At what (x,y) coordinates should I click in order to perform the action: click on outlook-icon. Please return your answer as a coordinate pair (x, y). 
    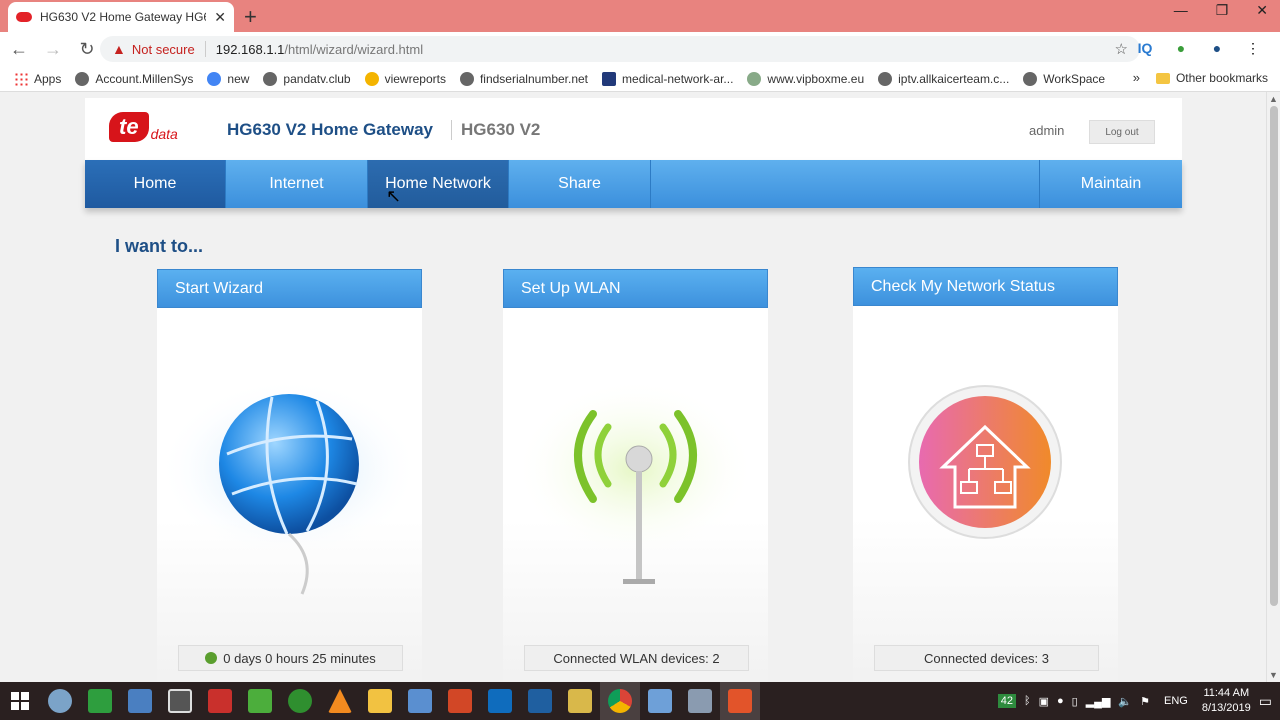
    Looking at the image, I should click on (500, 701).